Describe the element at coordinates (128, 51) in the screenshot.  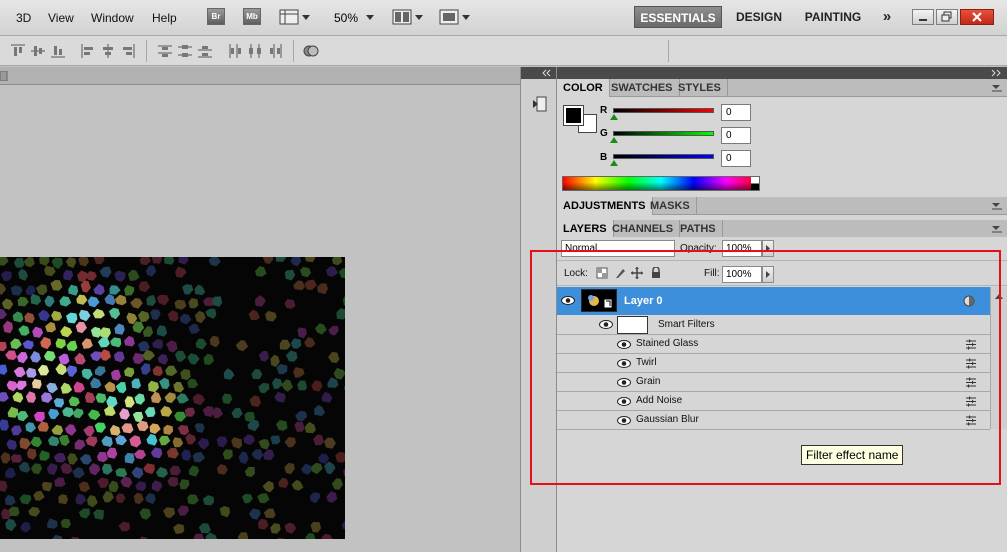
I see `align-right-icon` at that location.